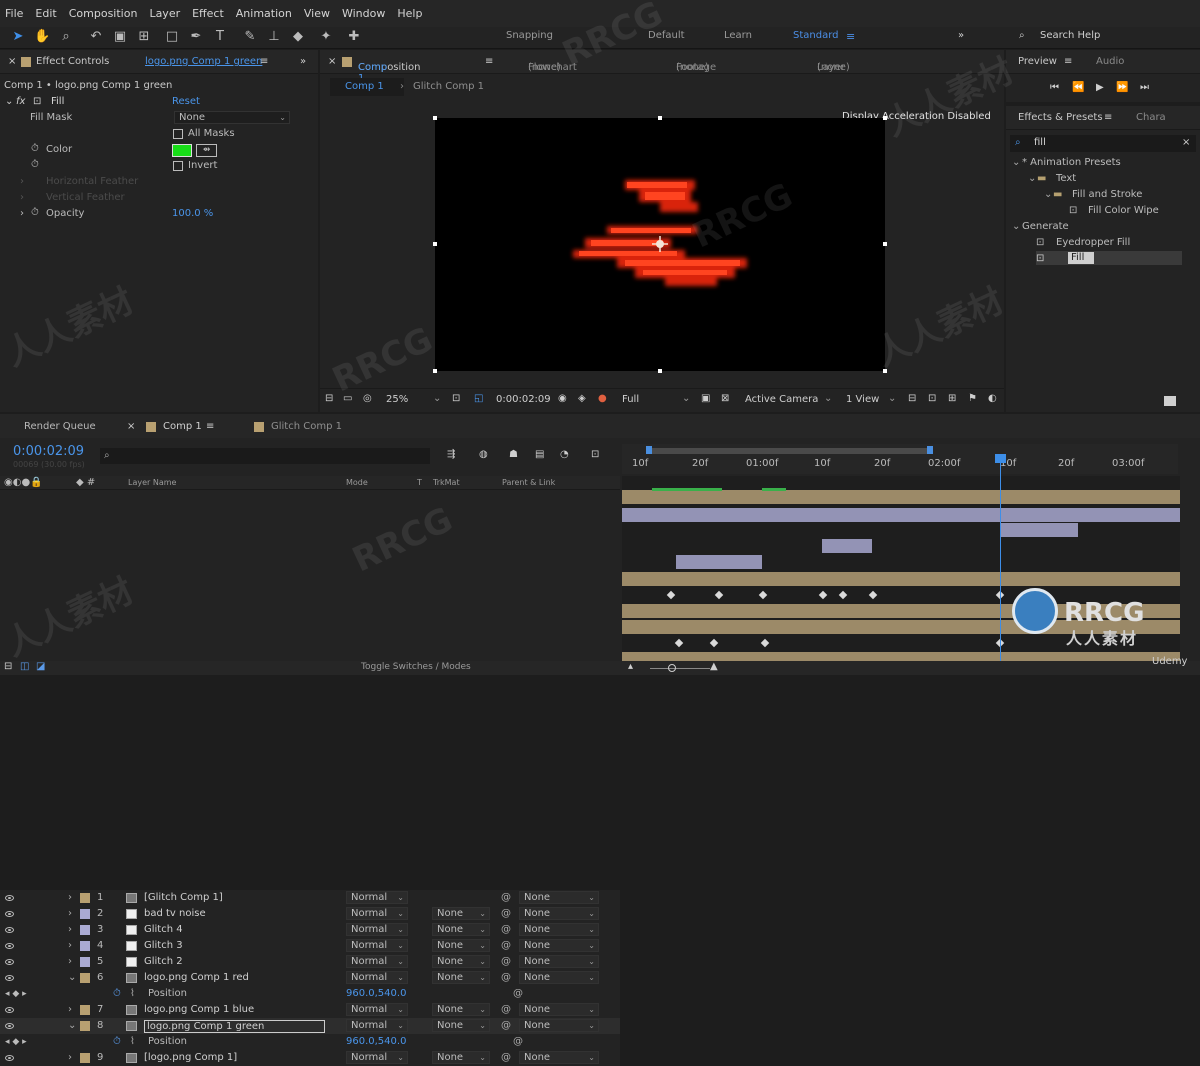 The image size is (1200, 1066). What do you see at coordinates (1016, 226) in the screenshot?
I see `tree-expand-icon: ⌄` at bounding box center [1016, 226].